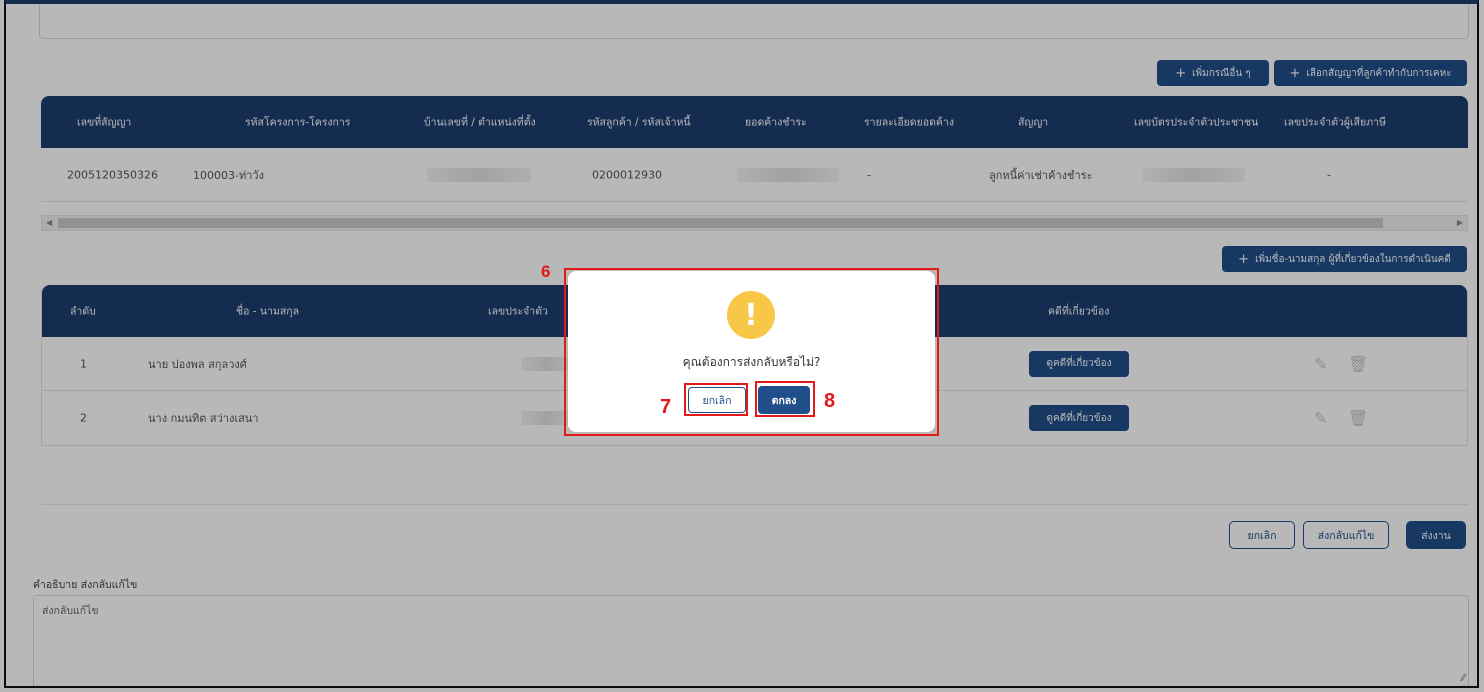 This screenshot has height=692, width=1484. I want to click on highlight-cancel, so click(716, 399).